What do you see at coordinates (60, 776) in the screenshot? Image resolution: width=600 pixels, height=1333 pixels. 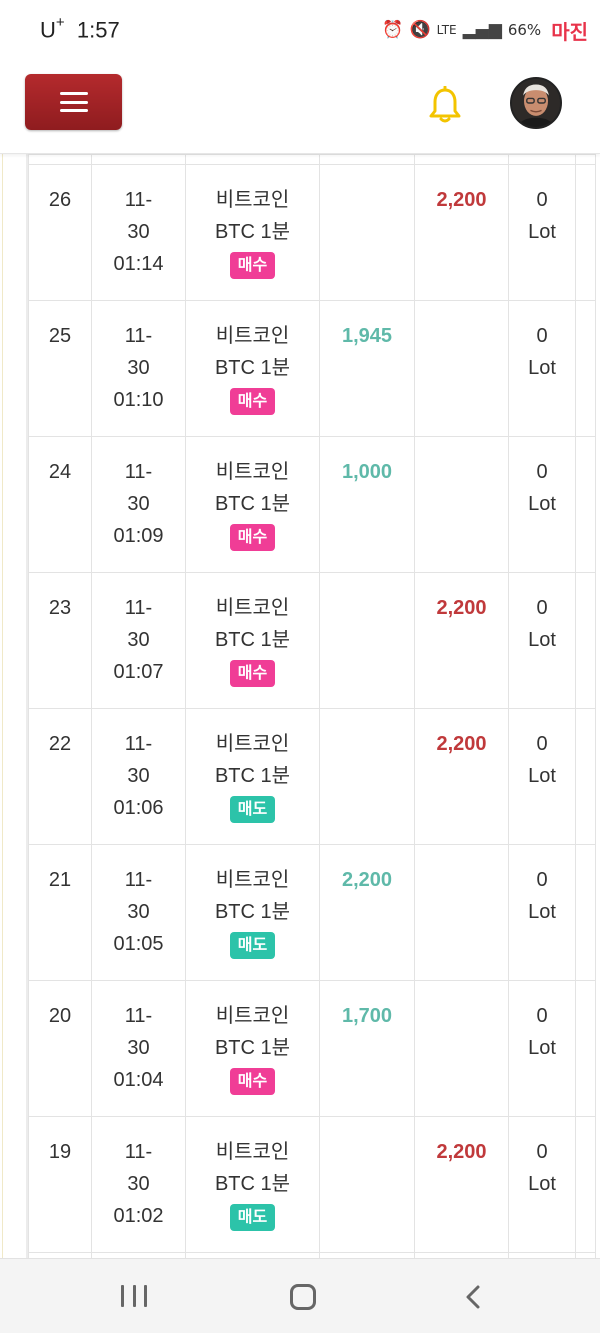 I see `trade-number: 22` at bounding box center [60, 776].